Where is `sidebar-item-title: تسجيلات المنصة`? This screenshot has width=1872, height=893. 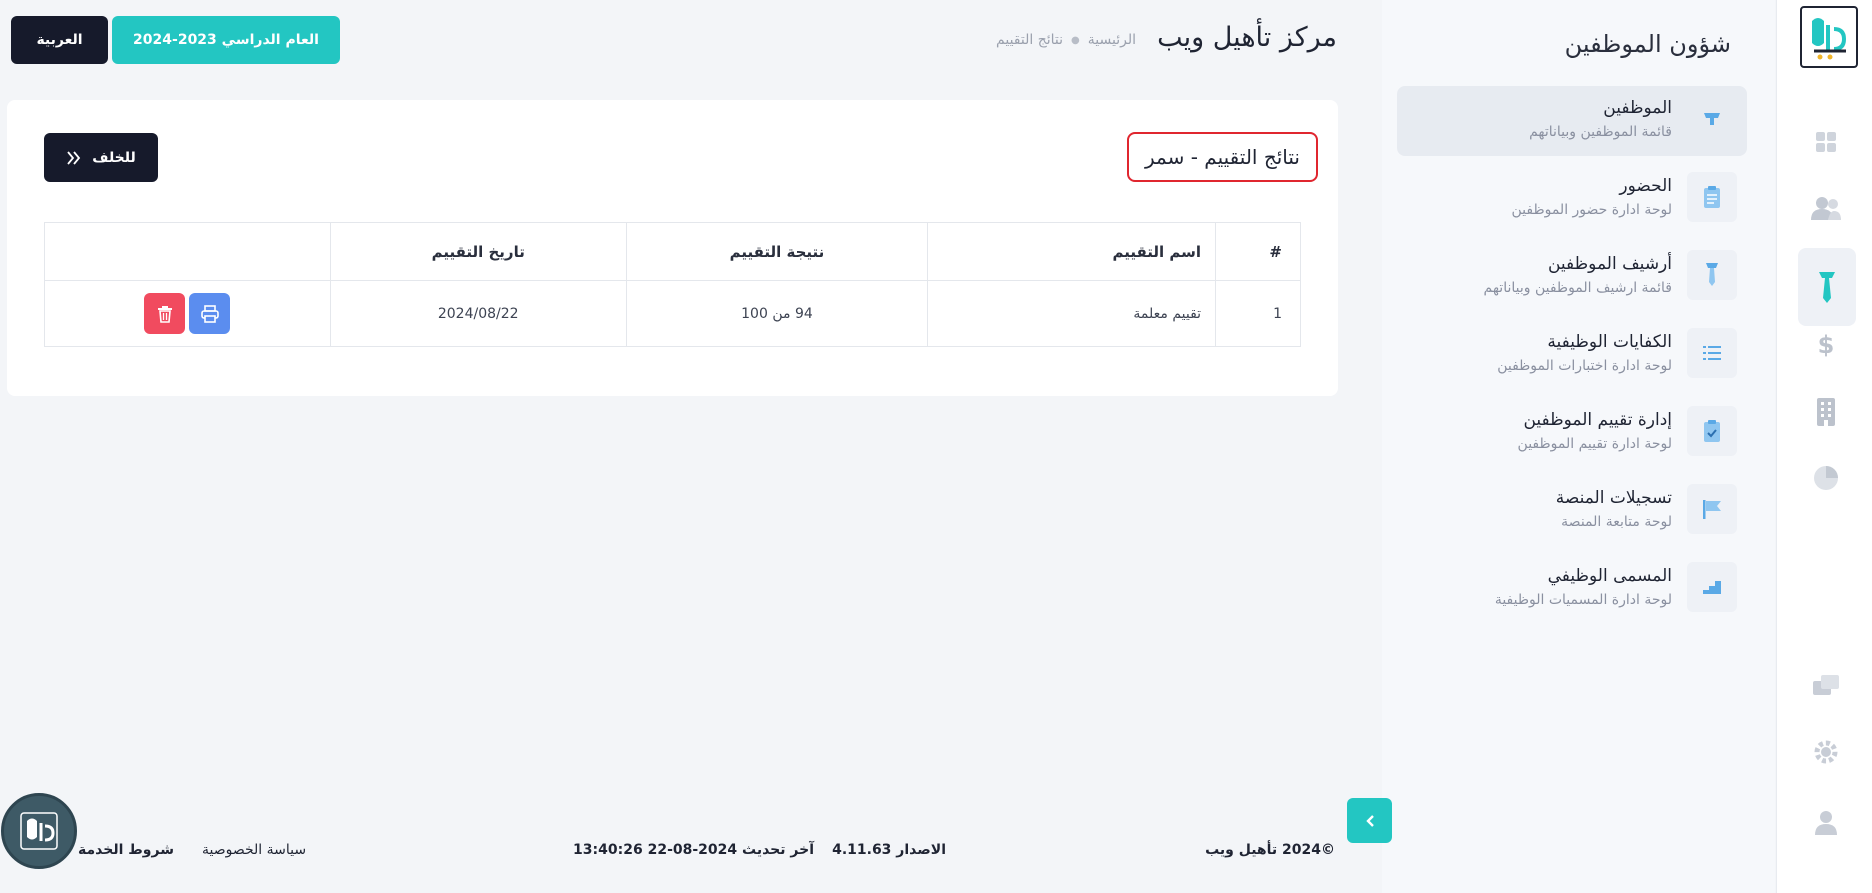
sidebar-item-title: تسجيلات المنصة is located at coordinates (1613, 498).